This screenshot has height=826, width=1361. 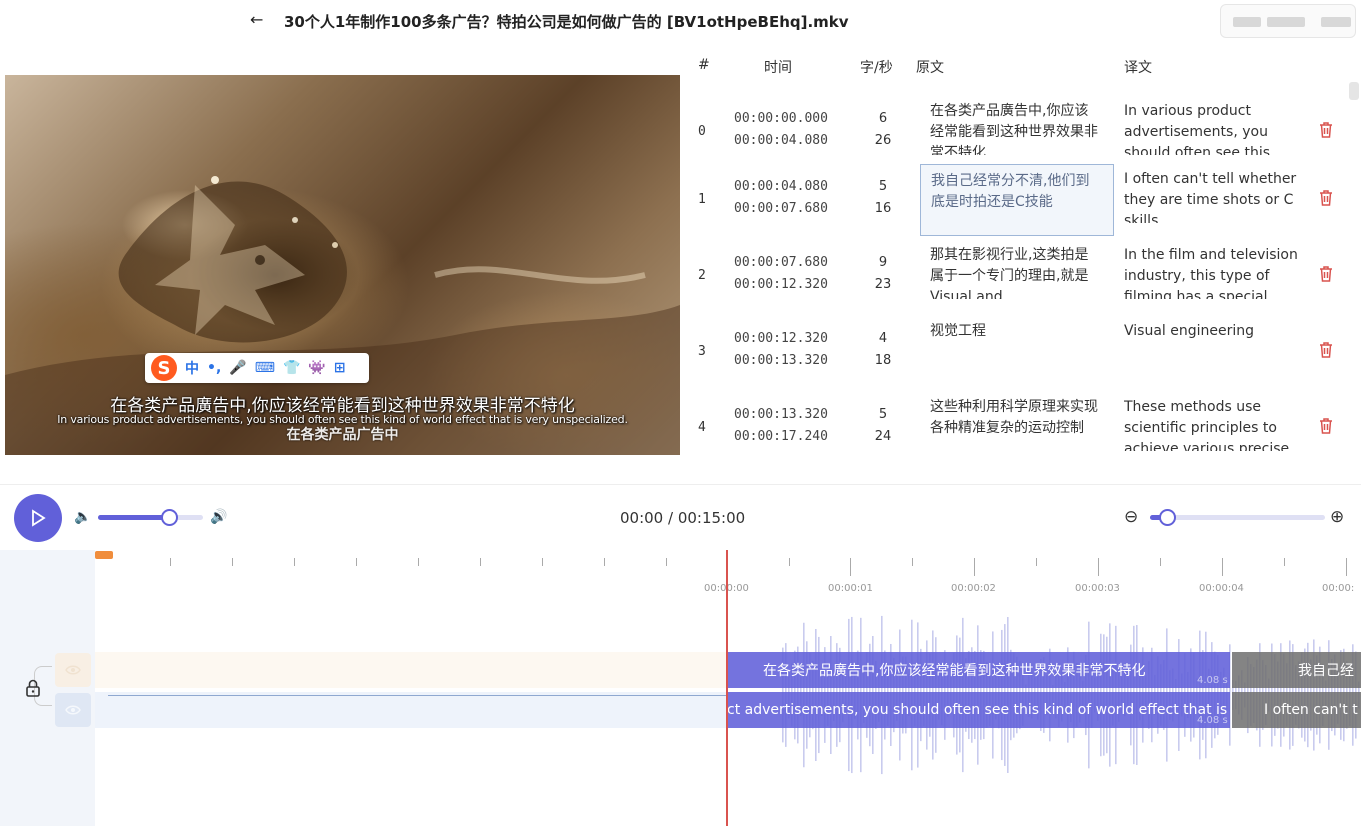 I want to click on row-time: 00:00:00.000 00:00:04.080, so click(x=781, y=130).